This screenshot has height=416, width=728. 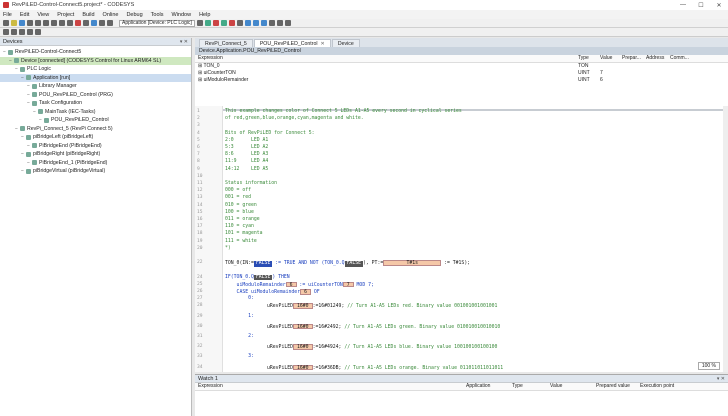 What do you see at coordinates (721, 379) in the screenshot?
I see `watch-pane-controls: ▾ ✕` at bounding box center [721, 379].